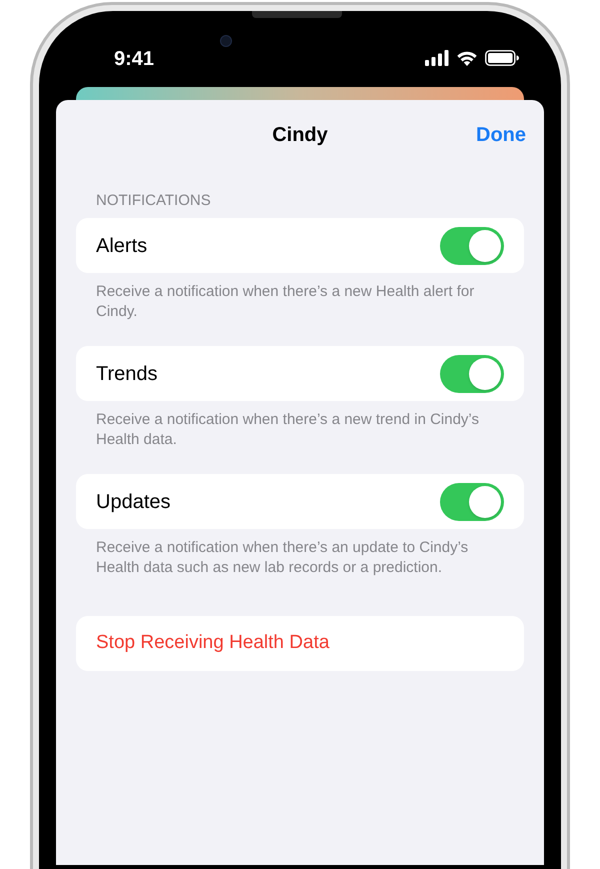  Describe the element at coordinates (133, 502) in the screenshot. I see `setting-label: Updates` at that location.